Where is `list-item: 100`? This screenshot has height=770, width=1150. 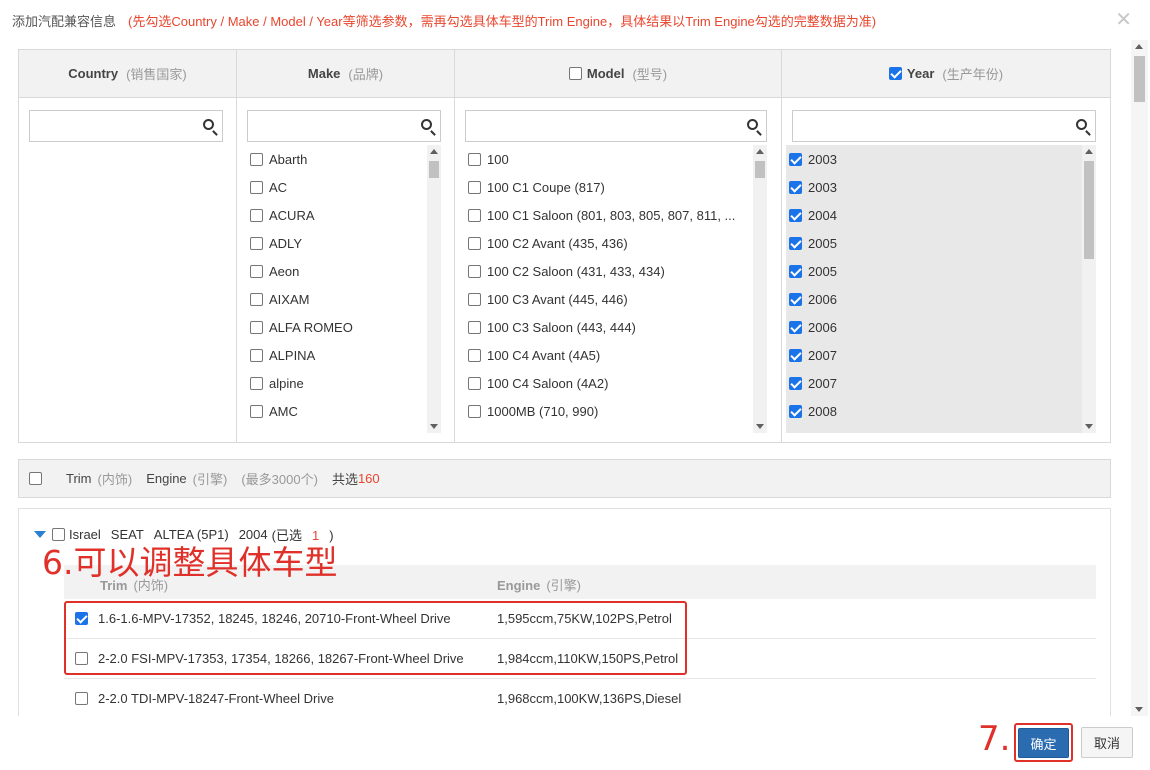
list-item: 100 is located at coordinates (616, 159).